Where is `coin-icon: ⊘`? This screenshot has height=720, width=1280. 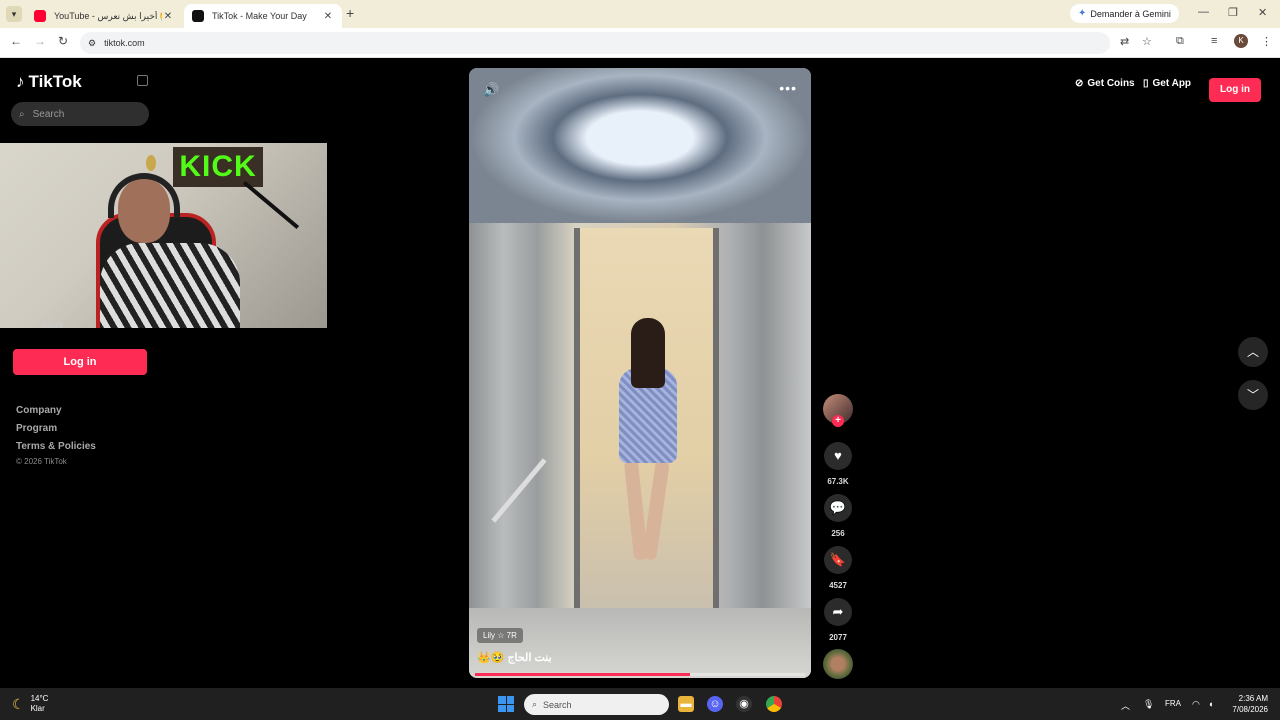
coin-icon: ⊘ is located at coordinates (1079, 83).